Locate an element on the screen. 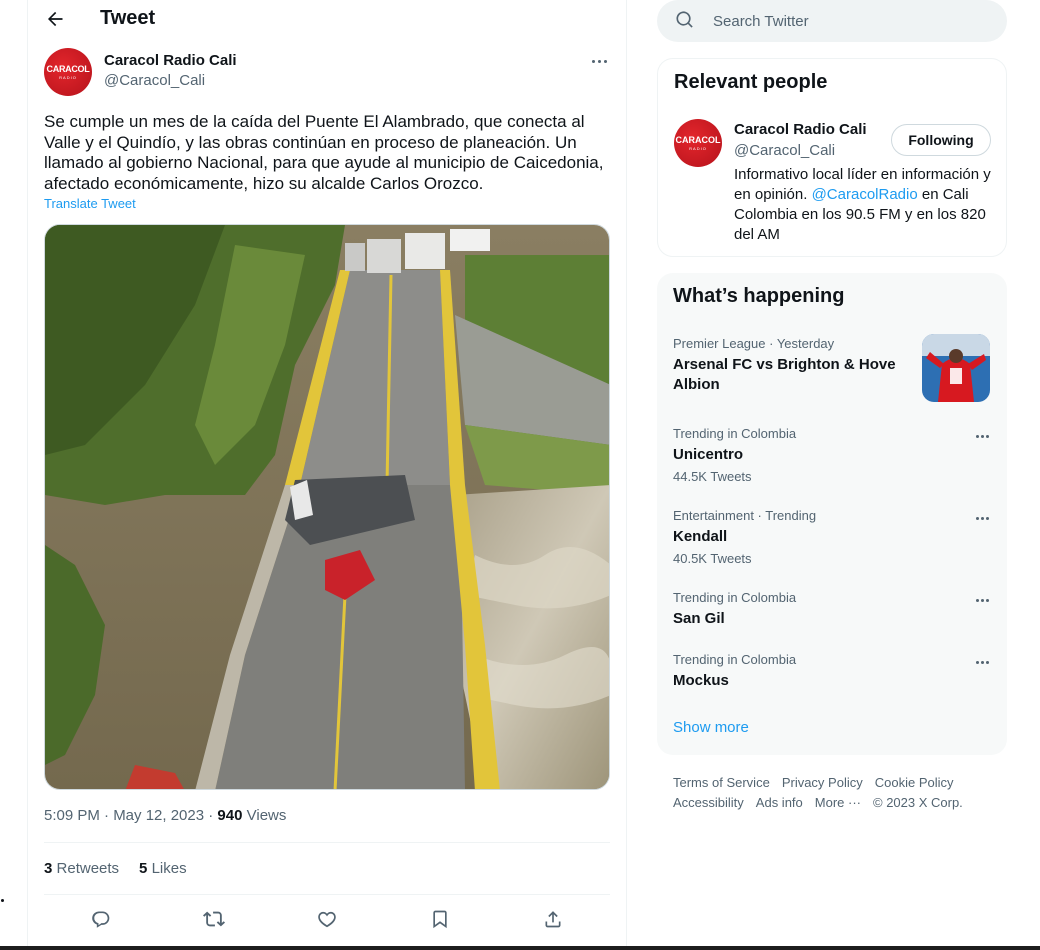 The image size is (1040, 950). footer-link-privacy: Privacy Policy is located at coordinates (822, 782).